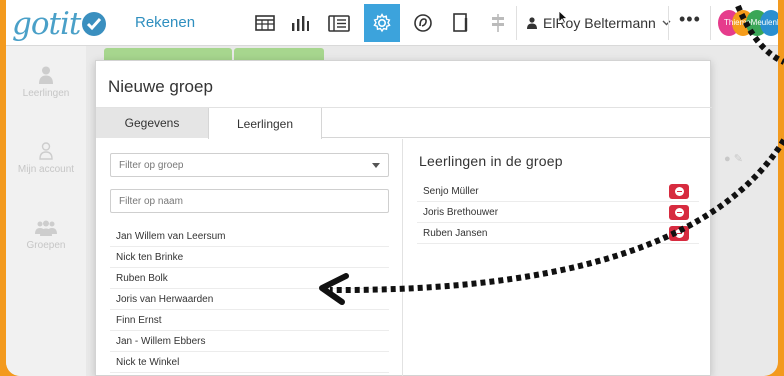 The width and height of the screenshot is (784, 376). Describe the element at coordinates (461, 212) in the screenshot. I see `group-member-name: Joris Brethouwer` at that location.